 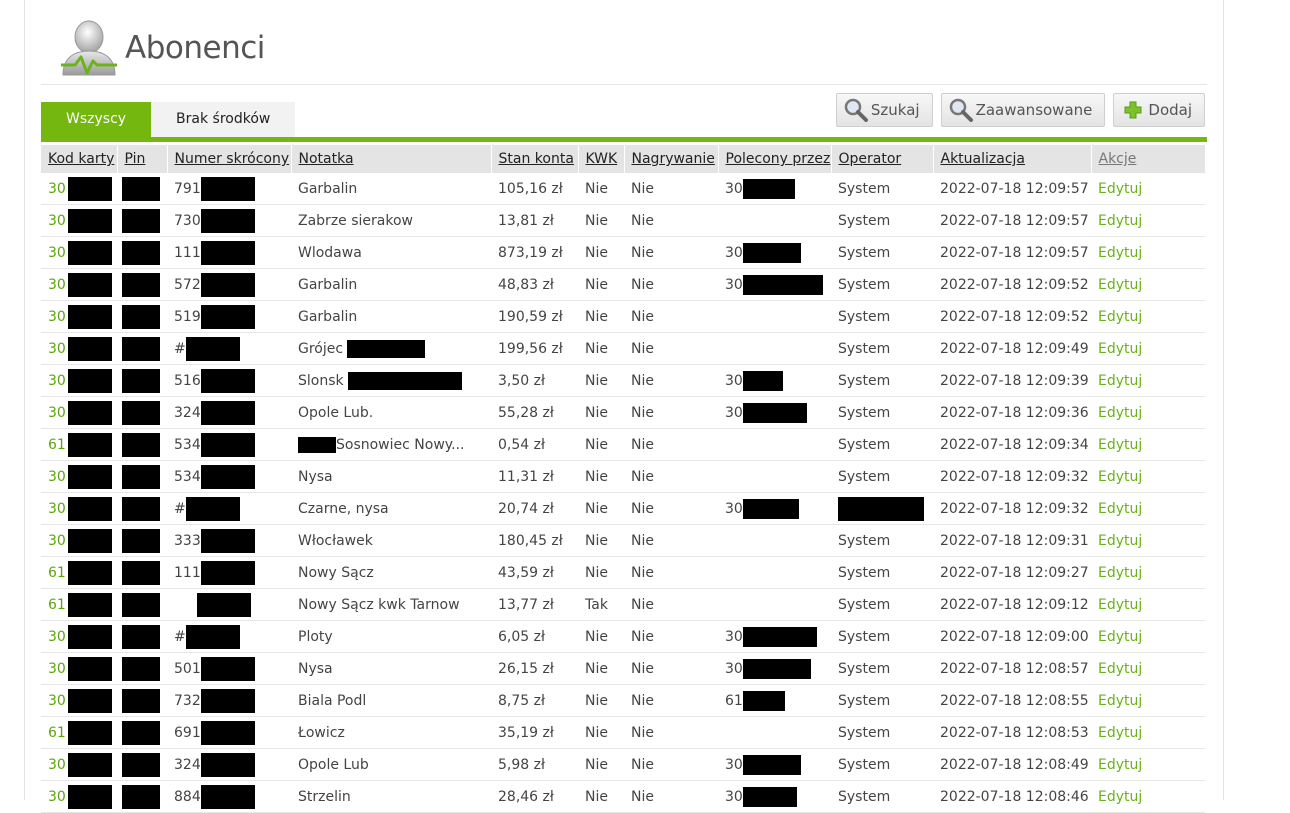 I want to click on cell-balance-text: 35,19 zł, so click(x=526, y=732).